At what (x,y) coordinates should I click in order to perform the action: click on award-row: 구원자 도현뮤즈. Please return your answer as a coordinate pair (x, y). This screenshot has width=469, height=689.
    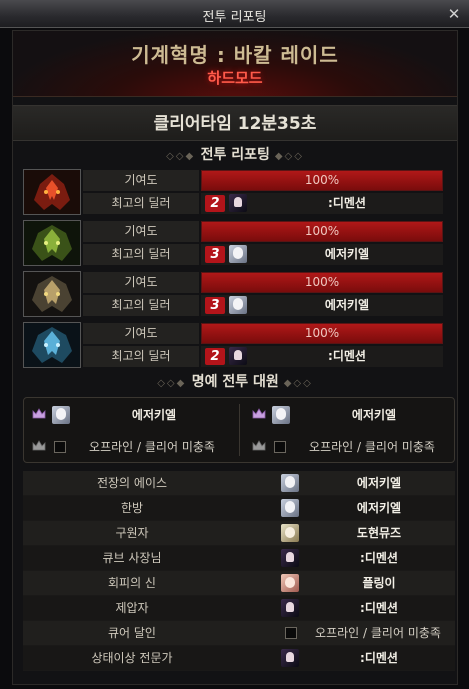
    Looking at the image, I should click on (239, 533).